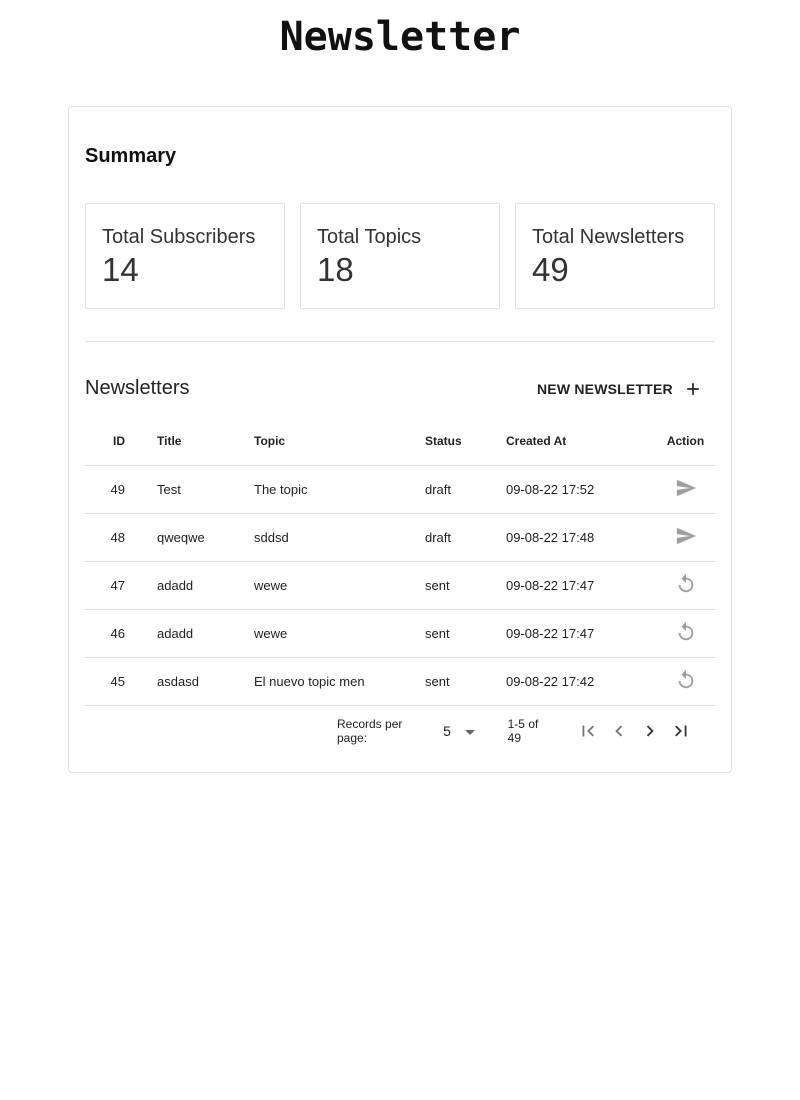 The height and width of the screenshot is (1100, 800). What do you see at coordinates (120, 269) in the screenshot?
I see `stat-value: 14` at bounding box center [120, 269].